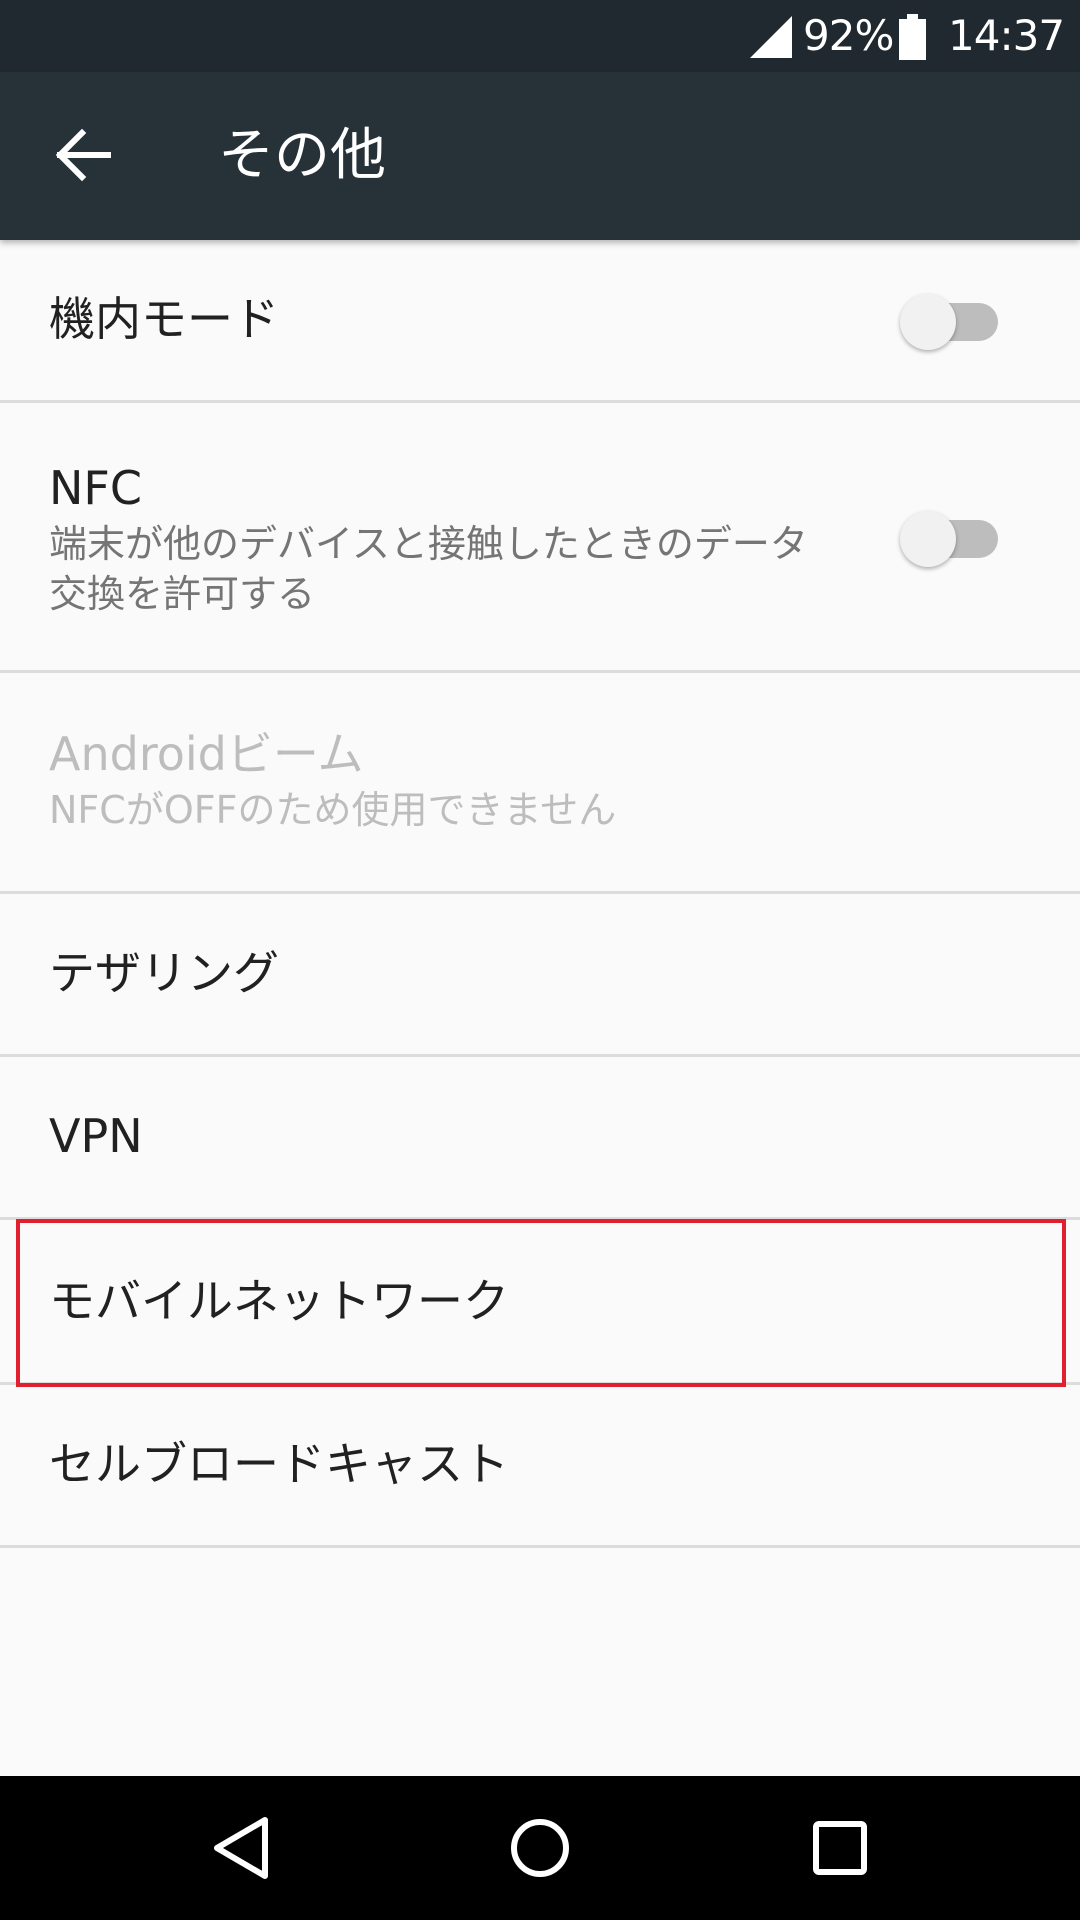  I want to click on setting-cell-broadcast: セルブロードキャスト, so click(540, 1466).